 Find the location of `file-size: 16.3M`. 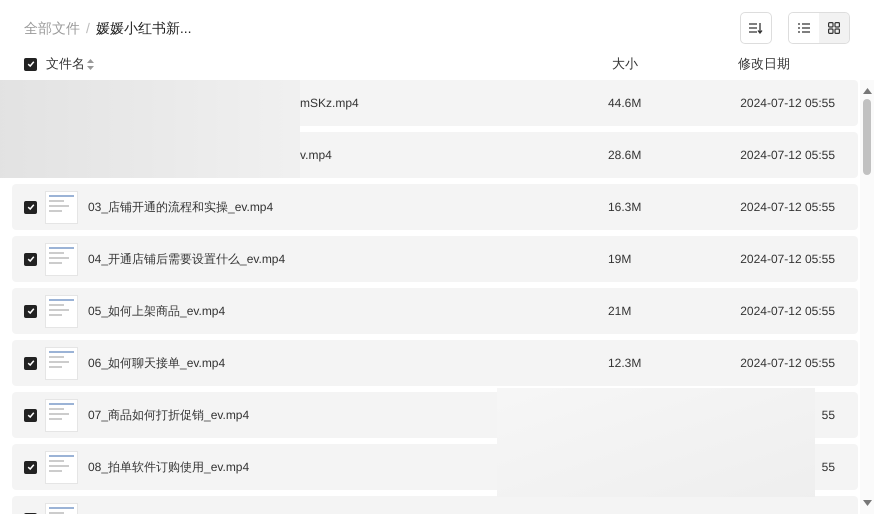

file-size: 16.3M is located at coordinates (625, 207).